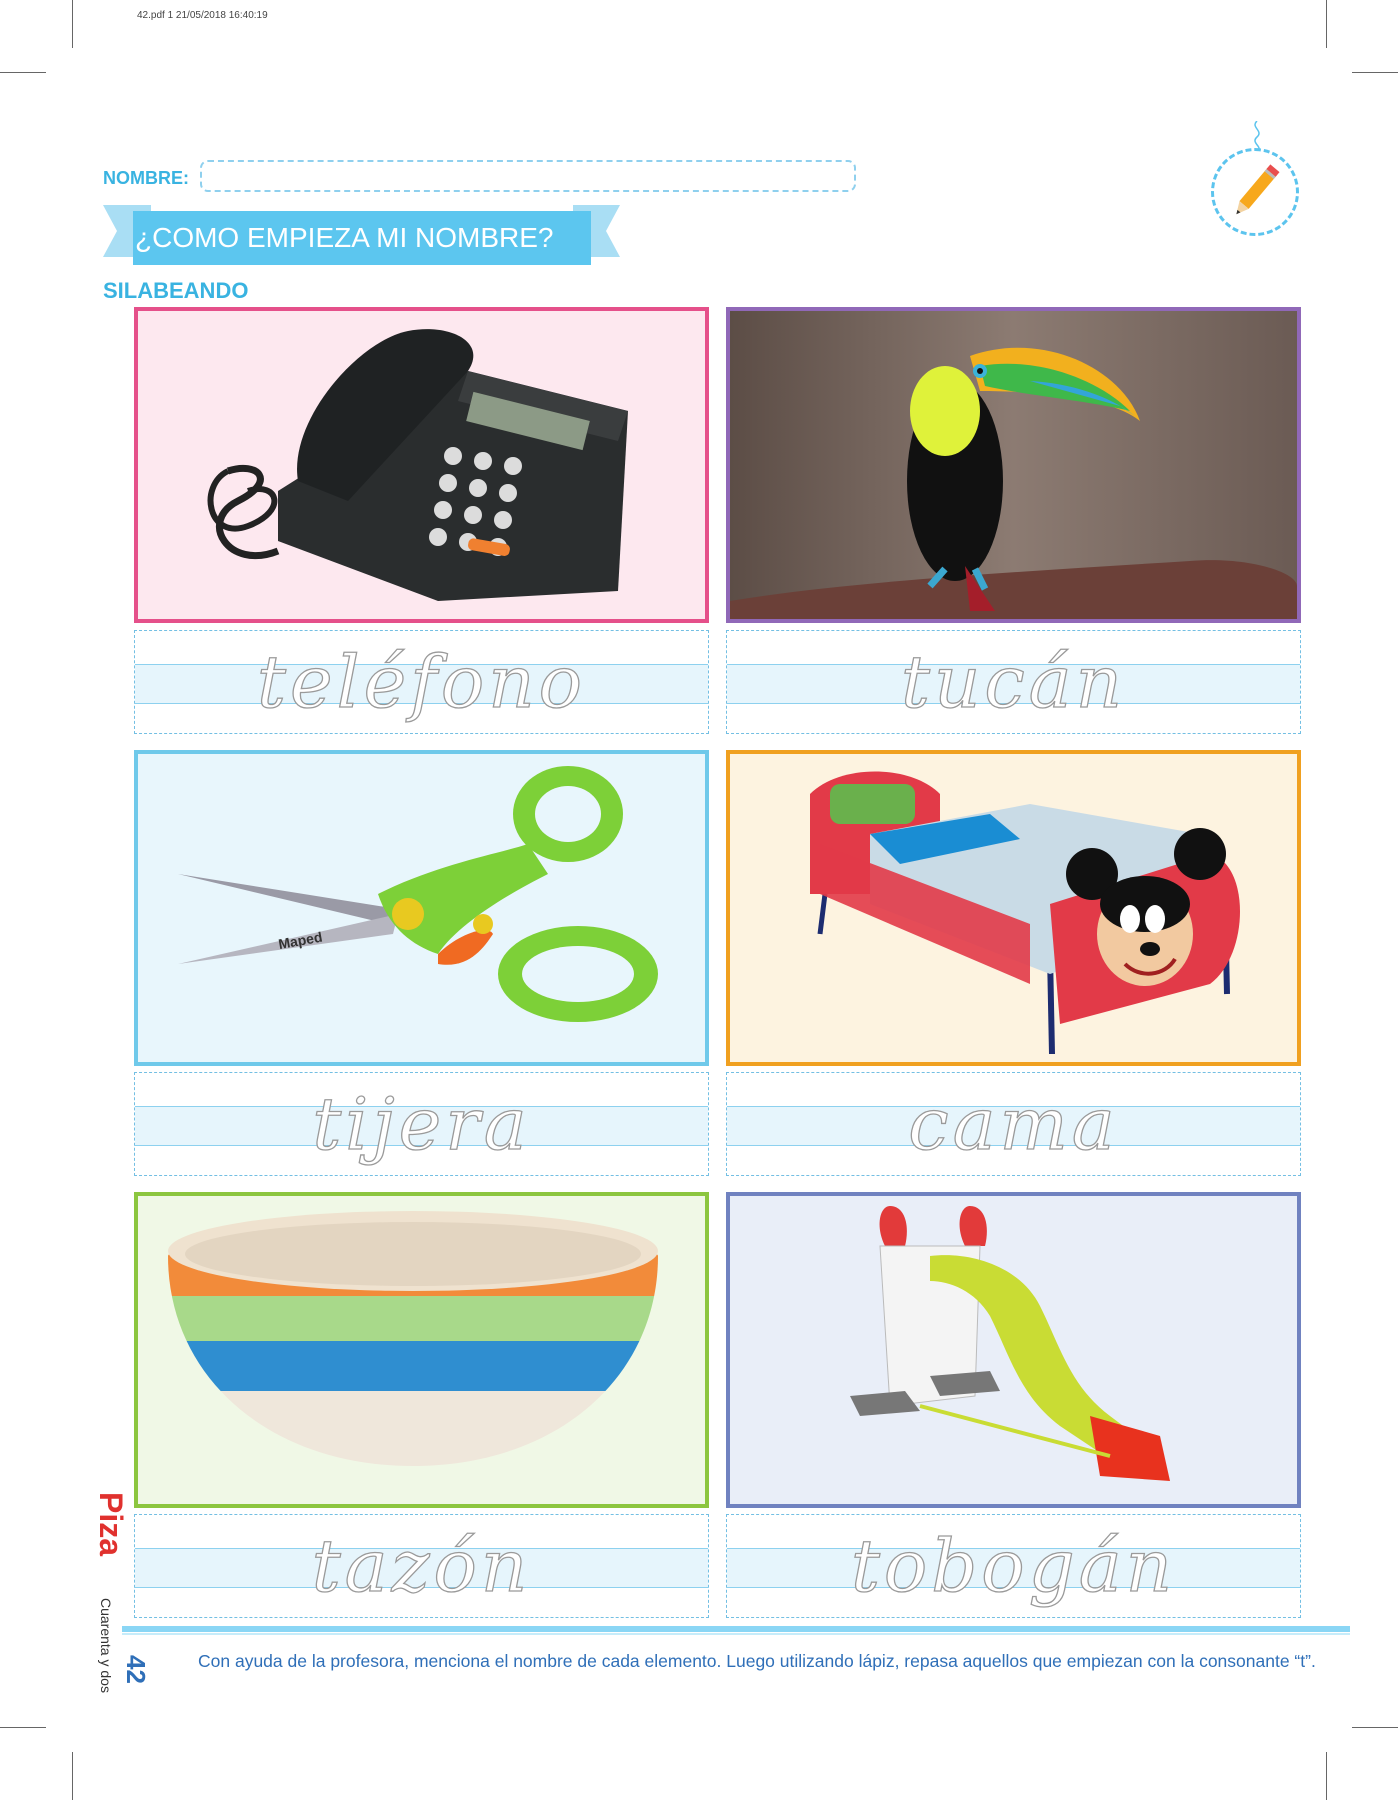 The width and height of the screenshot is (1398, 1800). I want to click on telephone-icon, so click(417, 465).